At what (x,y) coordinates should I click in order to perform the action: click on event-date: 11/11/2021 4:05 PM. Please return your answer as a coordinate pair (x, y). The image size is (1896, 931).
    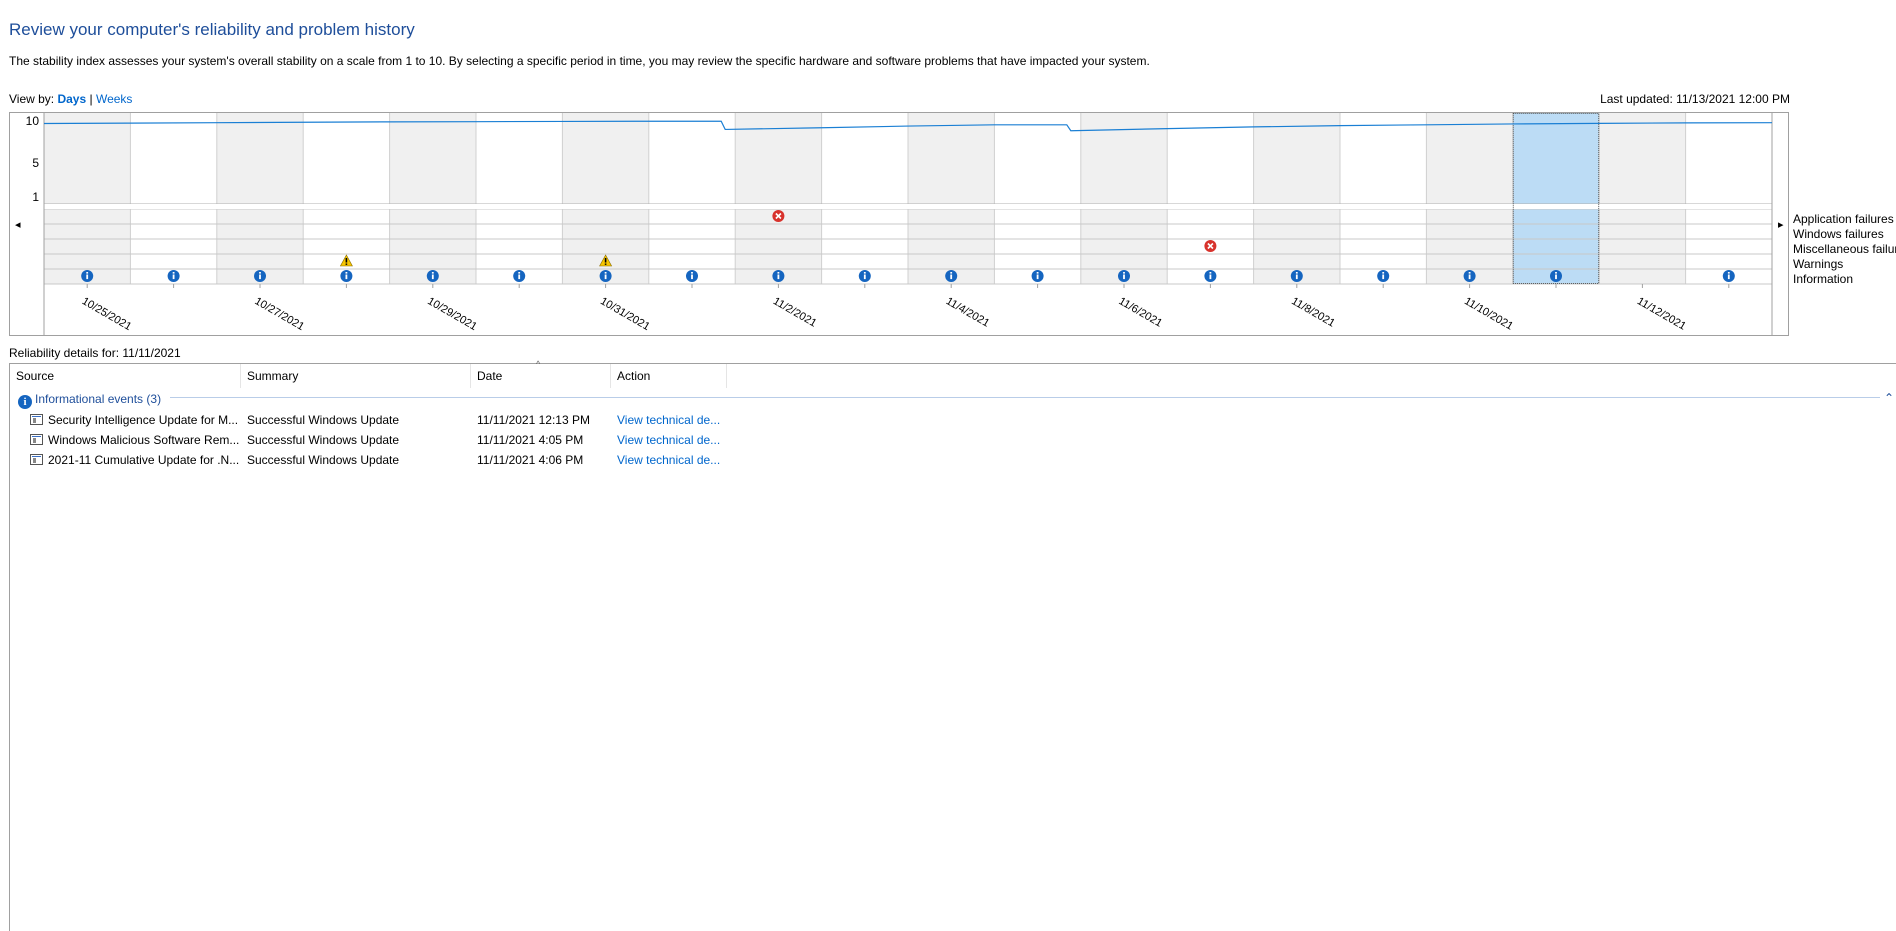
    Looking at the image, I should click on (530, 440).